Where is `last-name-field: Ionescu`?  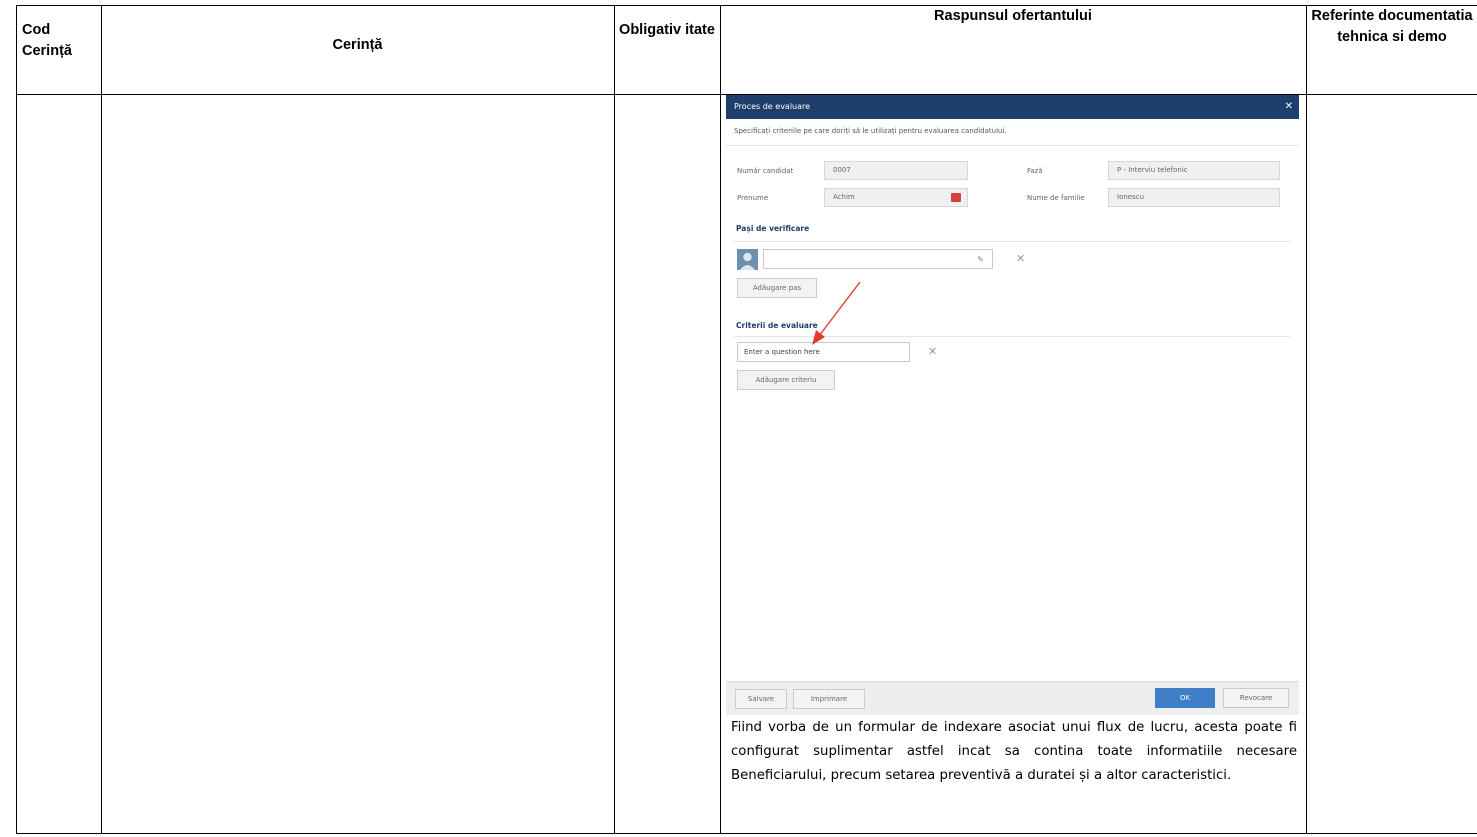
last-name-field: Ionescu is located at coordinates (1194, 197).